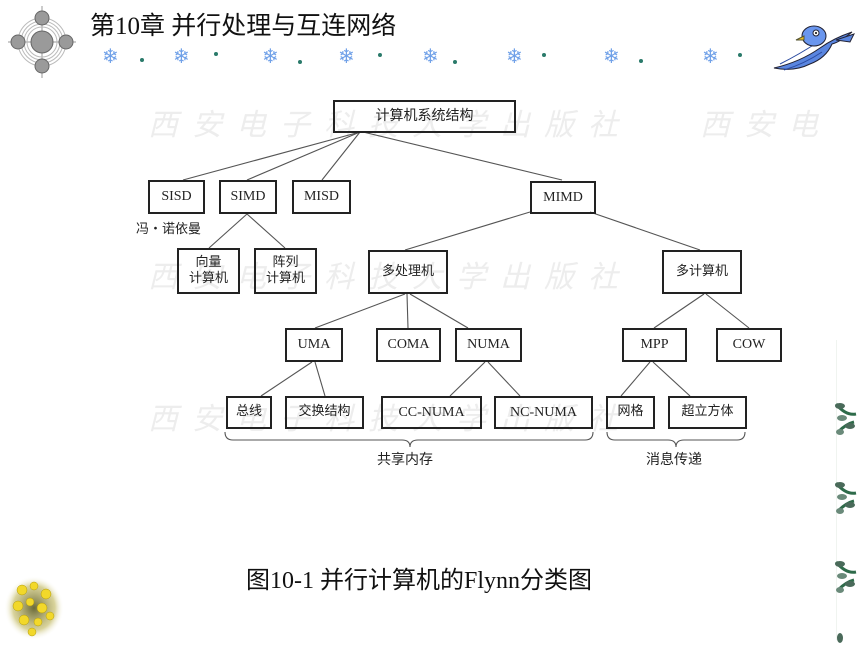  What do you see at coordinates (727, 311) in the screenshot?
I see `edge-mc-cow` at bounding box center [727, 311].